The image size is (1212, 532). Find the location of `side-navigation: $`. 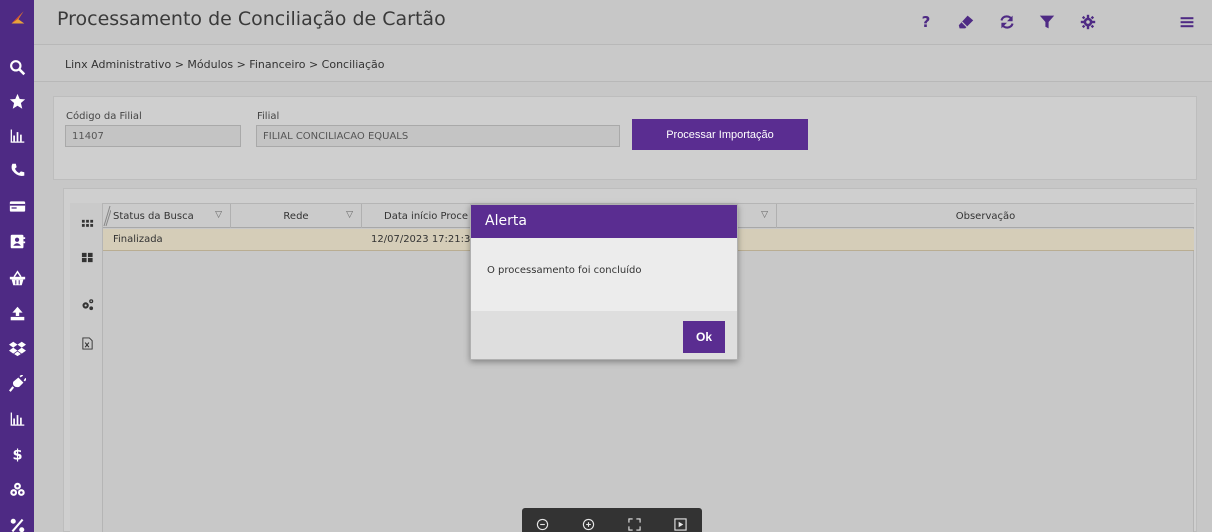

side-navigation: $ is located at coordinates (17, 266).